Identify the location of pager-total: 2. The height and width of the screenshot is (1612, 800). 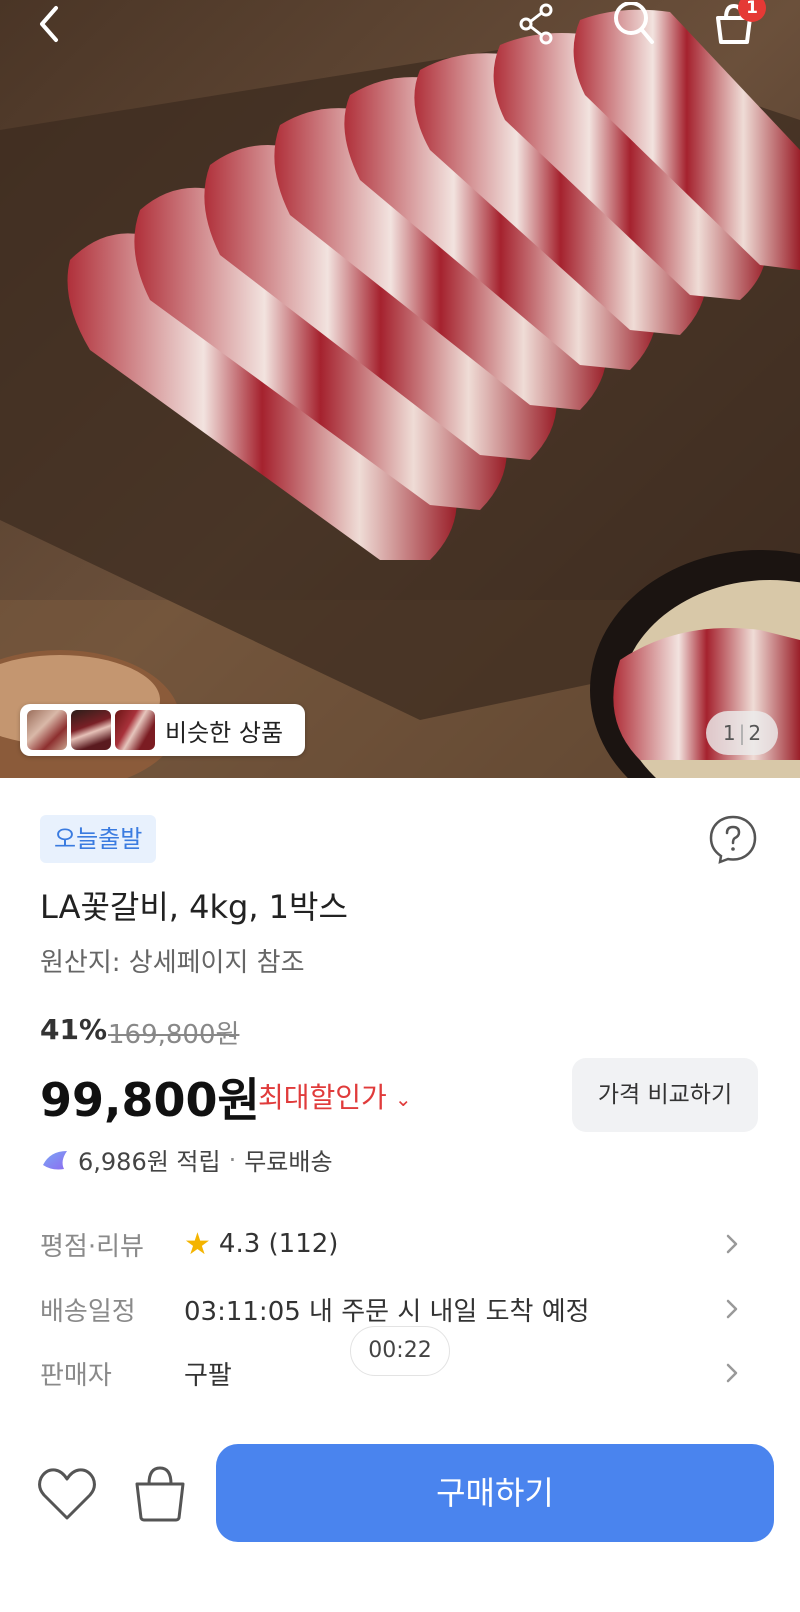
(755, 733).